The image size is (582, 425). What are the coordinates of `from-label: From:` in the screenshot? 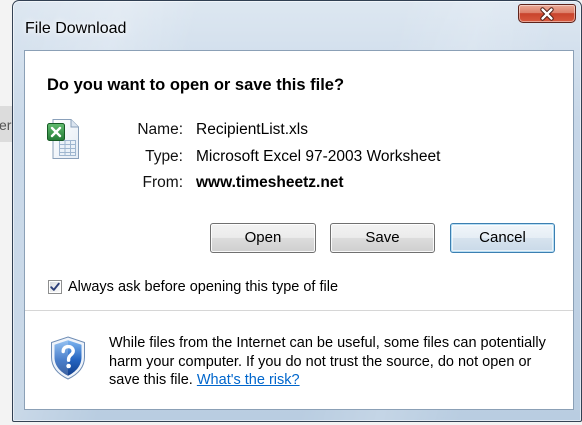 It's located at (162, 182).